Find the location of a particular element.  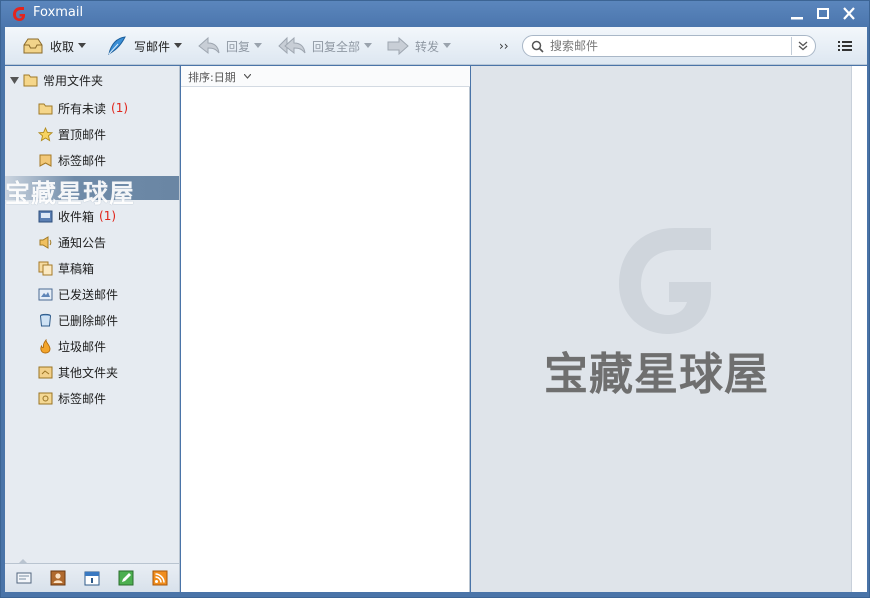

compose-button: 写邮件 is located at coordinates (144, 46).